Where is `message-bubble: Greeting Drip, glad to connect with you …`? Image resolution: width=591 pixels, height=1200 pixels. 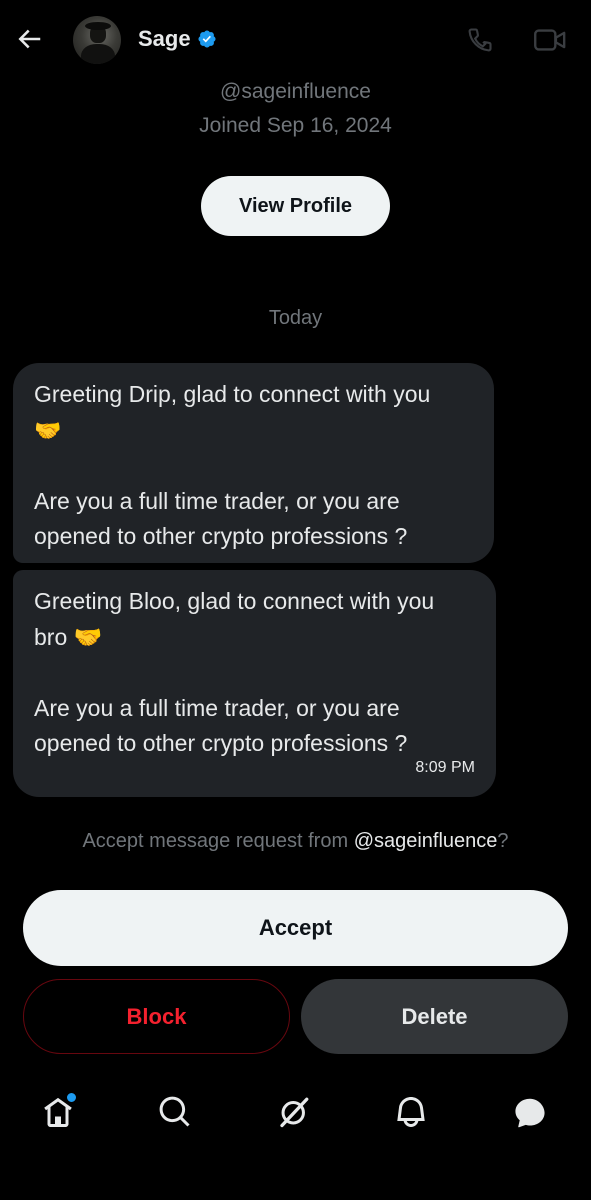 message-bubble: Greeting Drip, glad to connect with you … is located at coordinates (253, 463).